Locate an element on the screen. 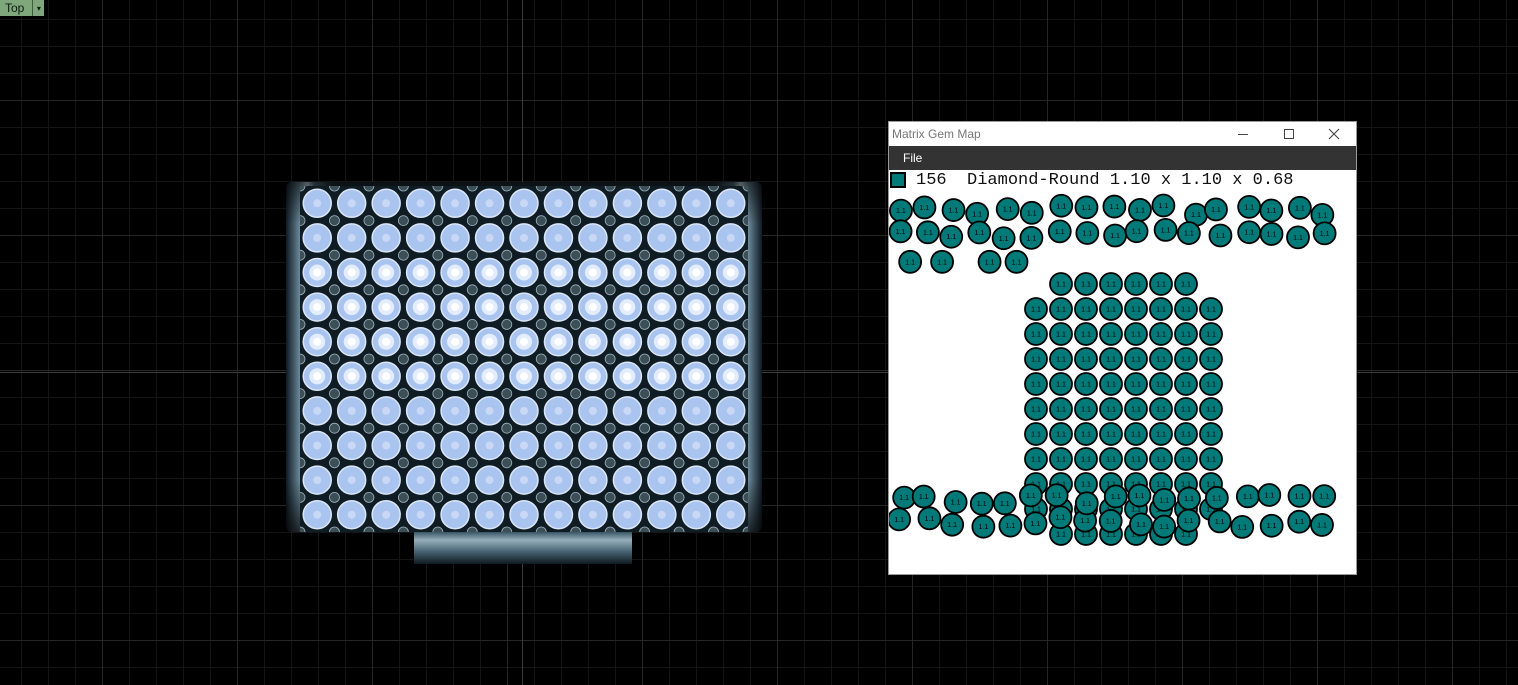 The width and height of the screenshot is (1518, 685). close-icon is located at coordinates (1334, 134).